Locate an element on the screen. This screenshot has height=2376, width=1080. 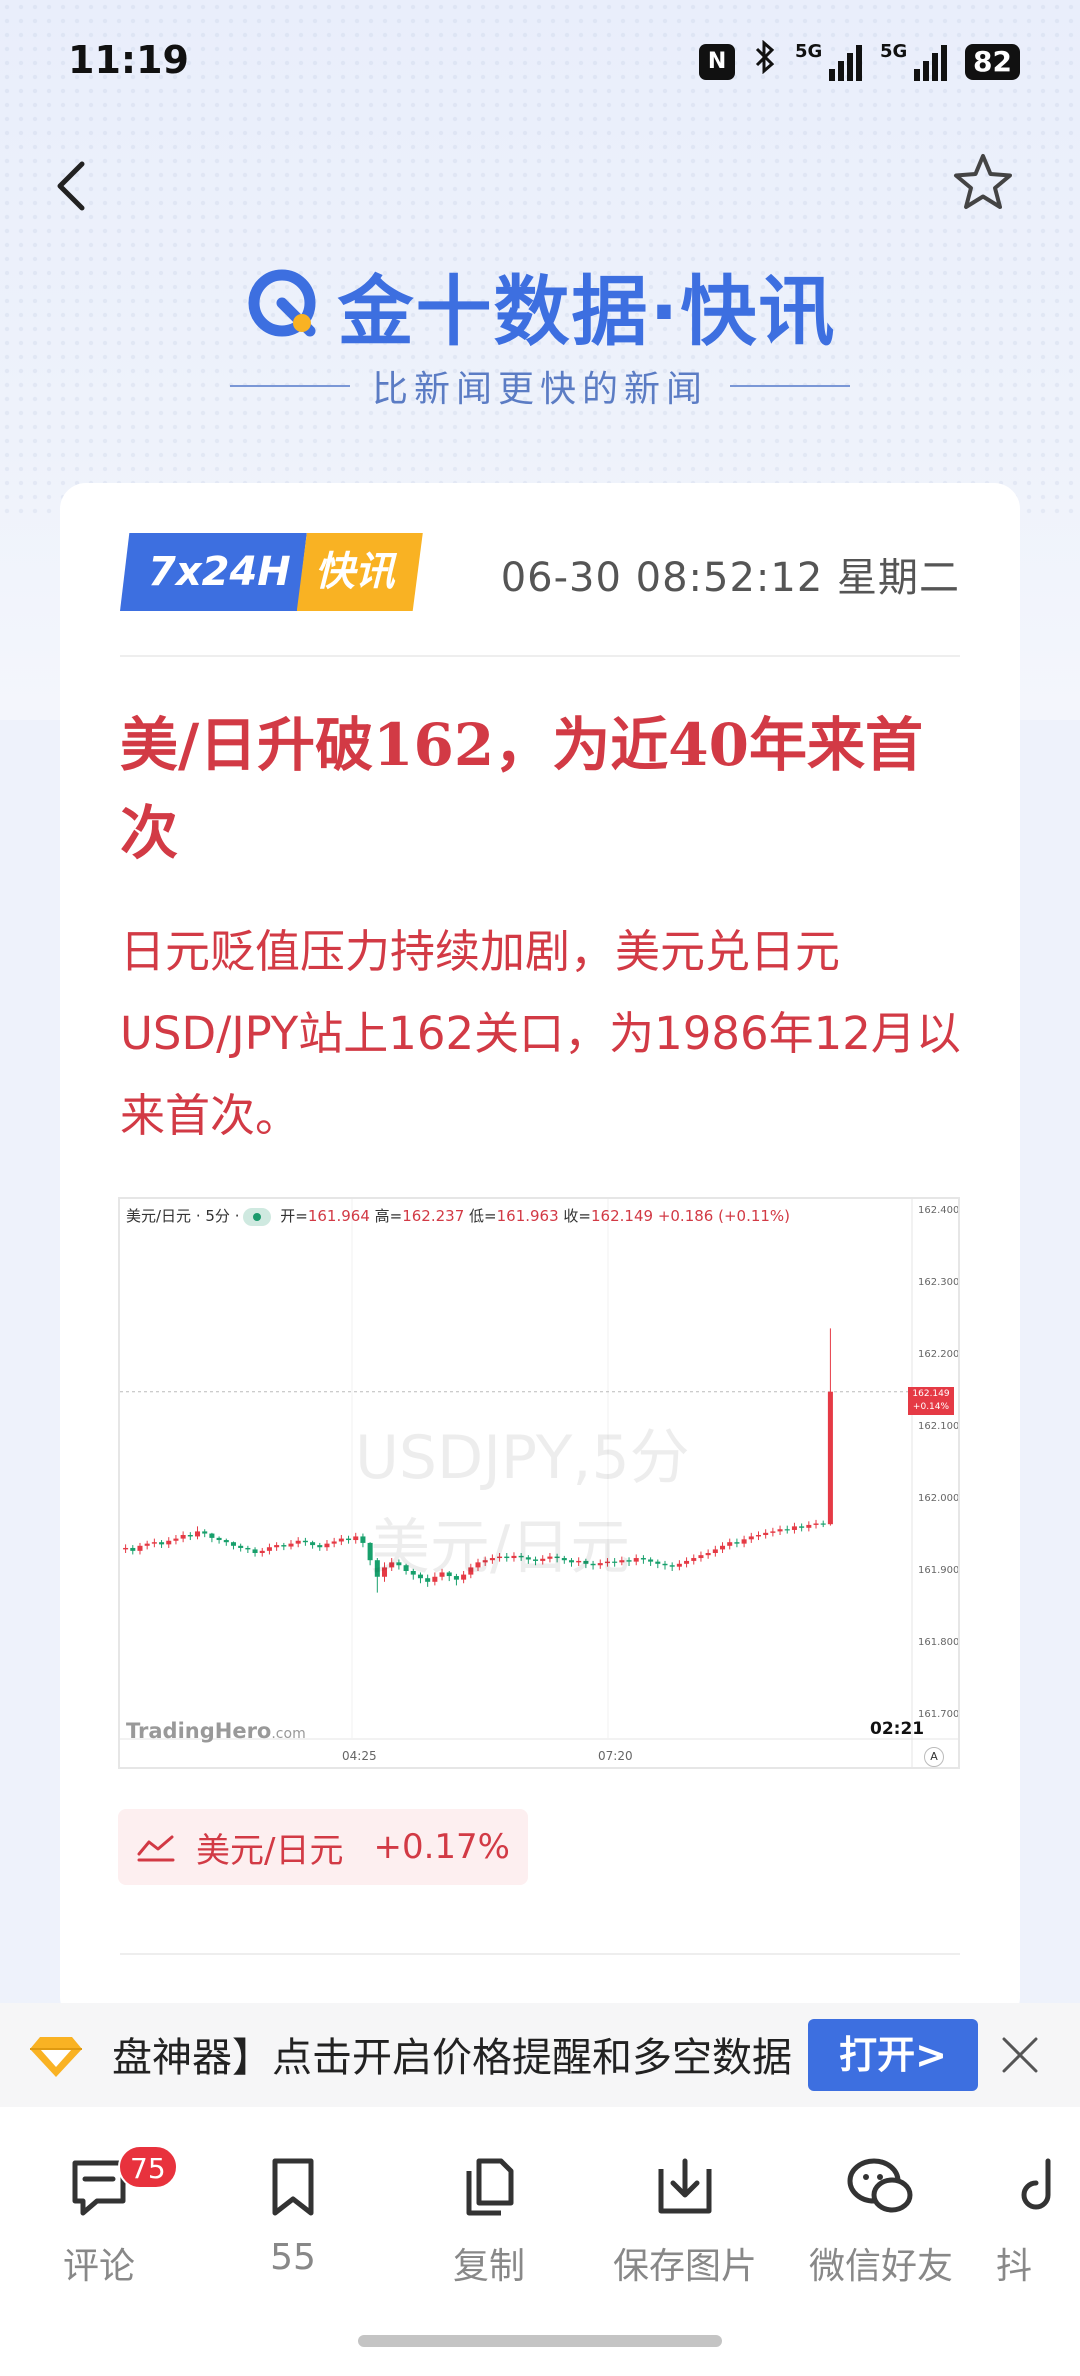
chart-high: 162.237 is located at coordinates (433, 1216).